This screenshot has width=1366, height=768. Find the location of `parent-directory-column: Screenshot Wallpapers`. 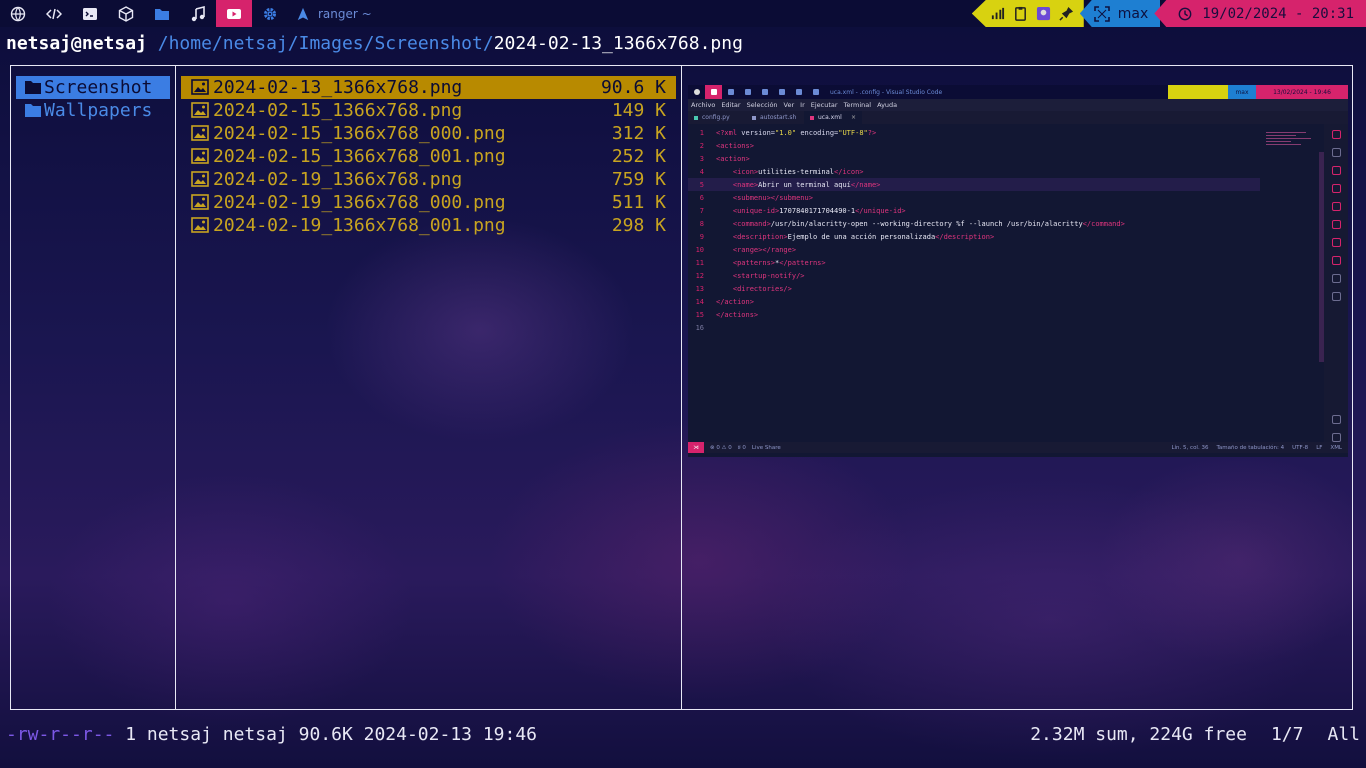

parent-directory-column: Screenshot Wallpapers is located at coordinates (93, 99).